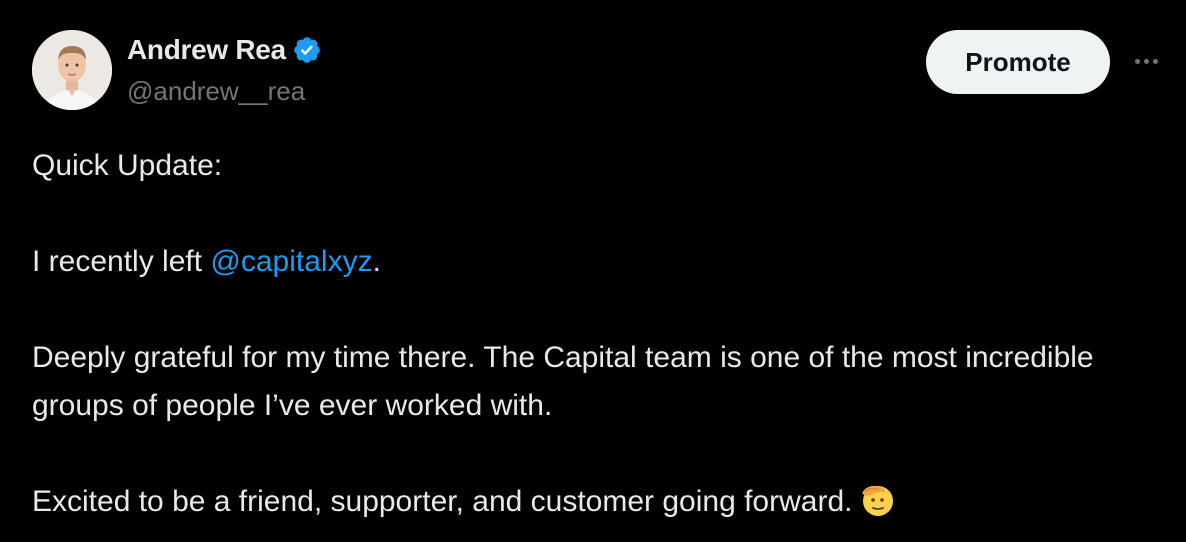 Image resolution: width=1186 pixels, height=542 pixels. What do you see at coordinates (876, 506) in the screenshot?
I see `saluting-face-icon` at bounding box center [876, 506].